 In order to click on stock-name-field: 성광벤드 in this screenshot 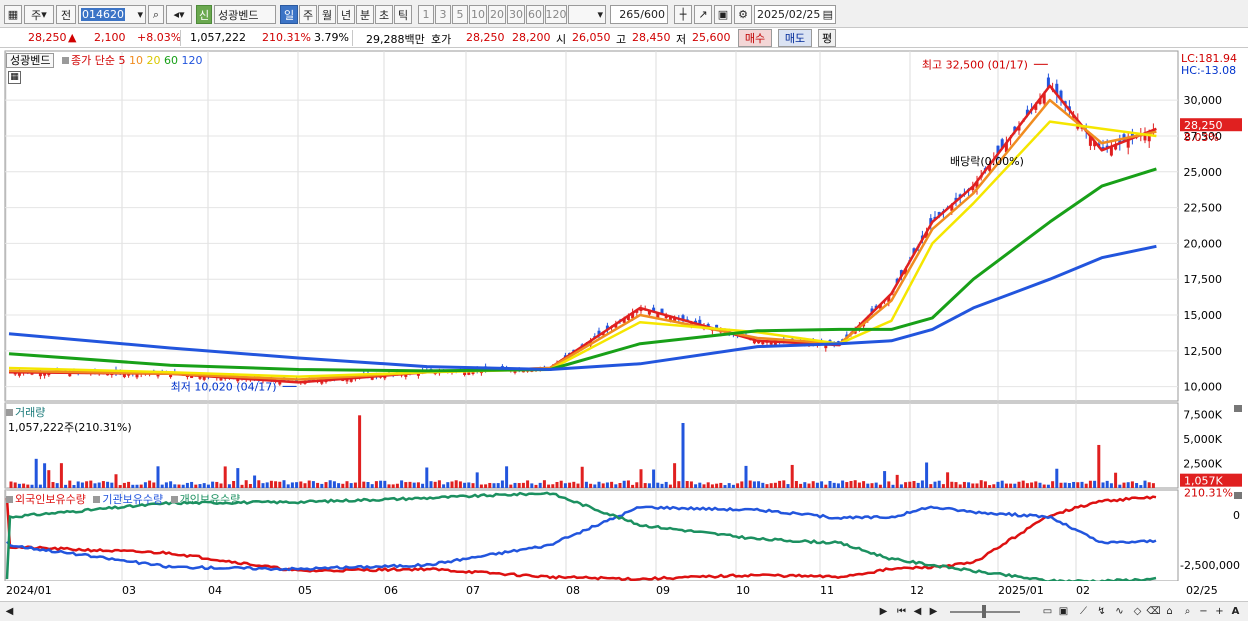, I will do `click(245, 14)`.